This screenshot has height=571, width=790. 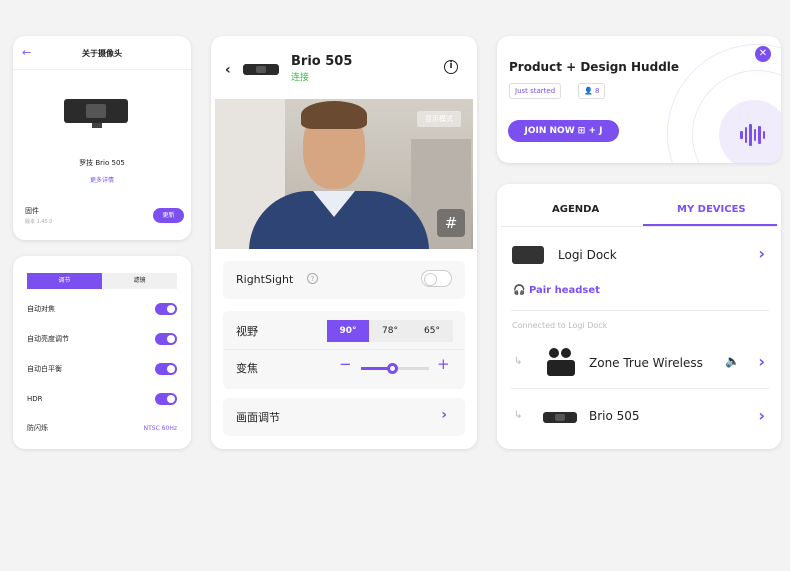 I want to click on firmware-label: 固件, so click(x=32, y=211).